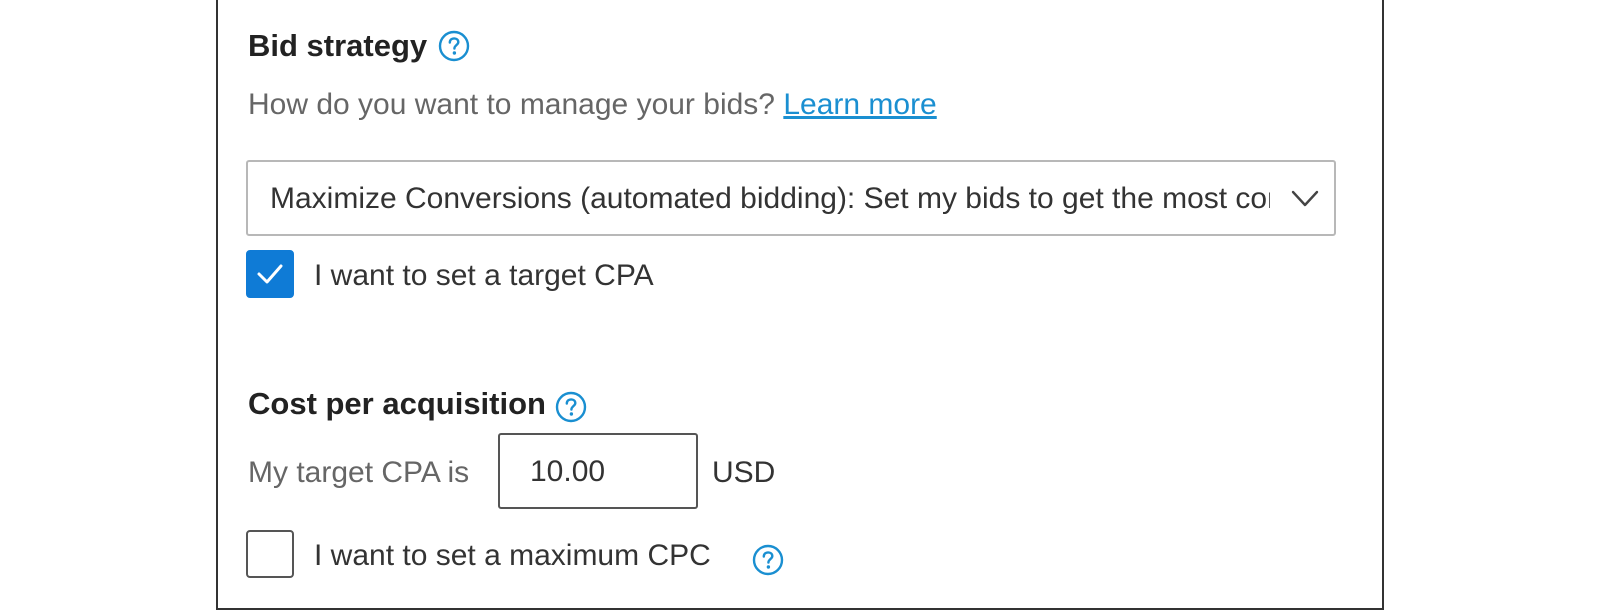 This screenshot has width=1600, height=613. What do you see at coordinates (270, 554) in the screenshot?
I see `max-cpc-checkbox` at bounding box center [270, 554].